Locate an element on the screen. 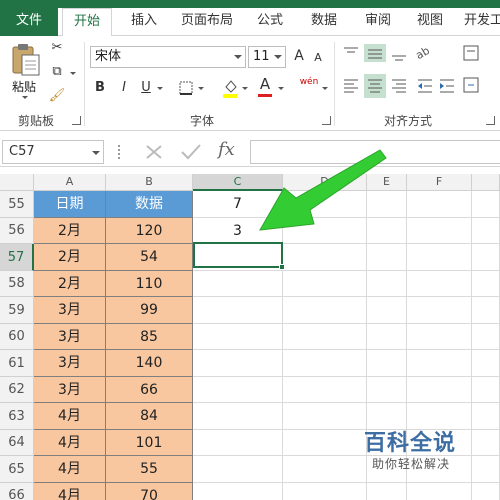 The width and height of the screenshot is (500, 500). cell-b-56: 120 is located at coordinates (149, 231).